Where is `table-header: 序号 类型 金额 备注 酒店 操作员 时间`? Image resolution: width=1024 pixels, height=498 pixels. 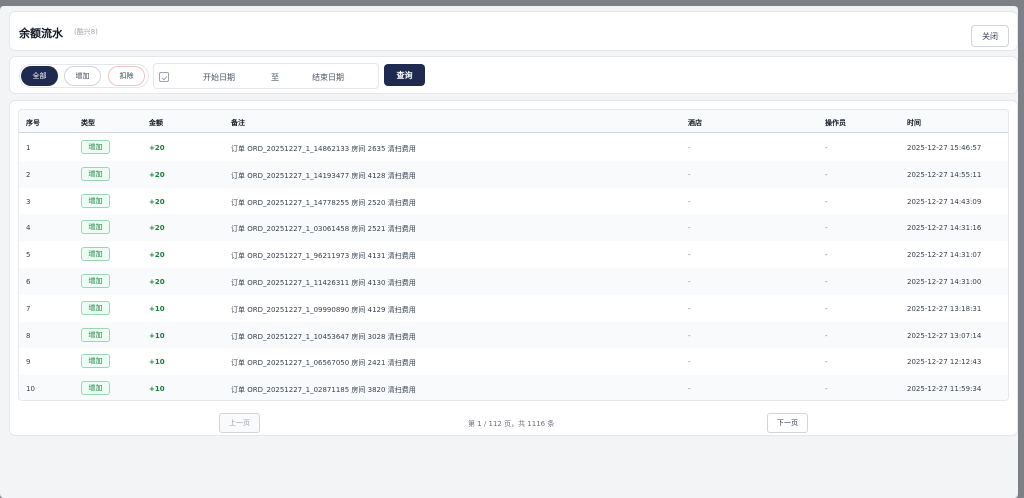 table-header: 序号 类型 金额 备注 酒店 操作员 时间 is located at coordinates (513, 121).